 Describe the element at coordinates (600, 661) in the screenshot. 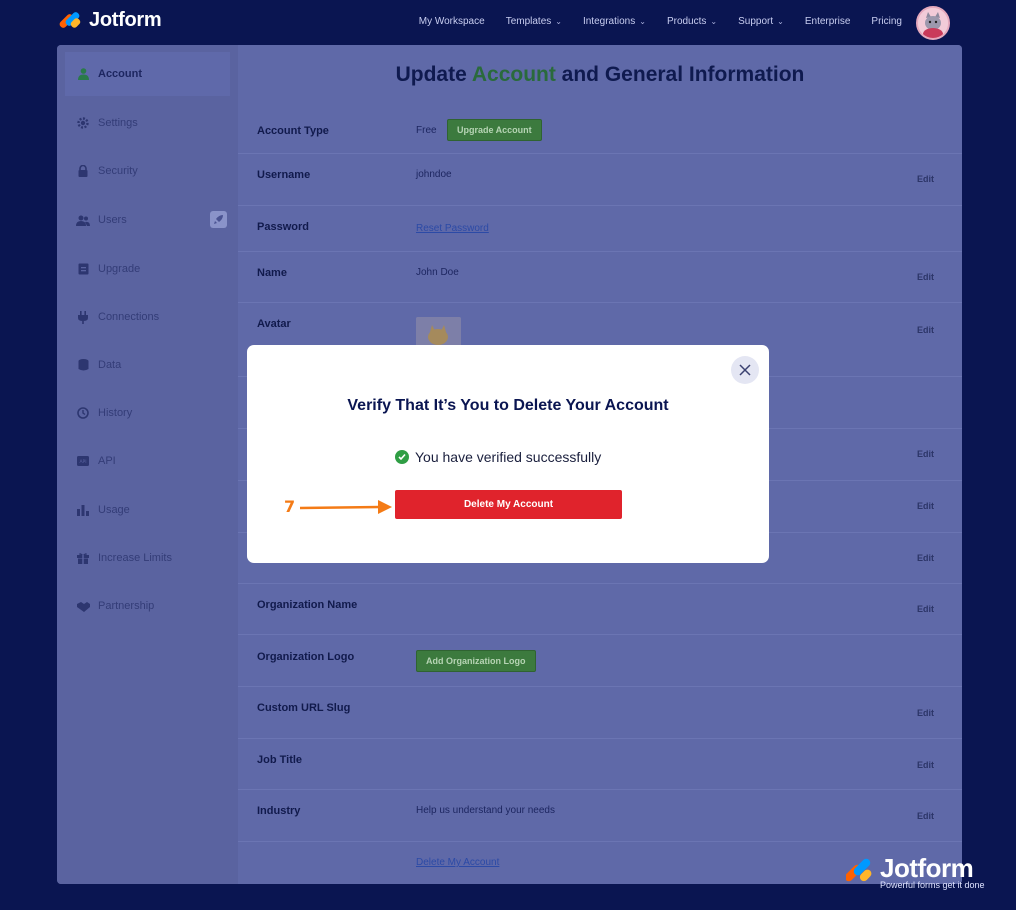

I see `row-organization-logo: Organization Logo Add Organization Logo` at that location.